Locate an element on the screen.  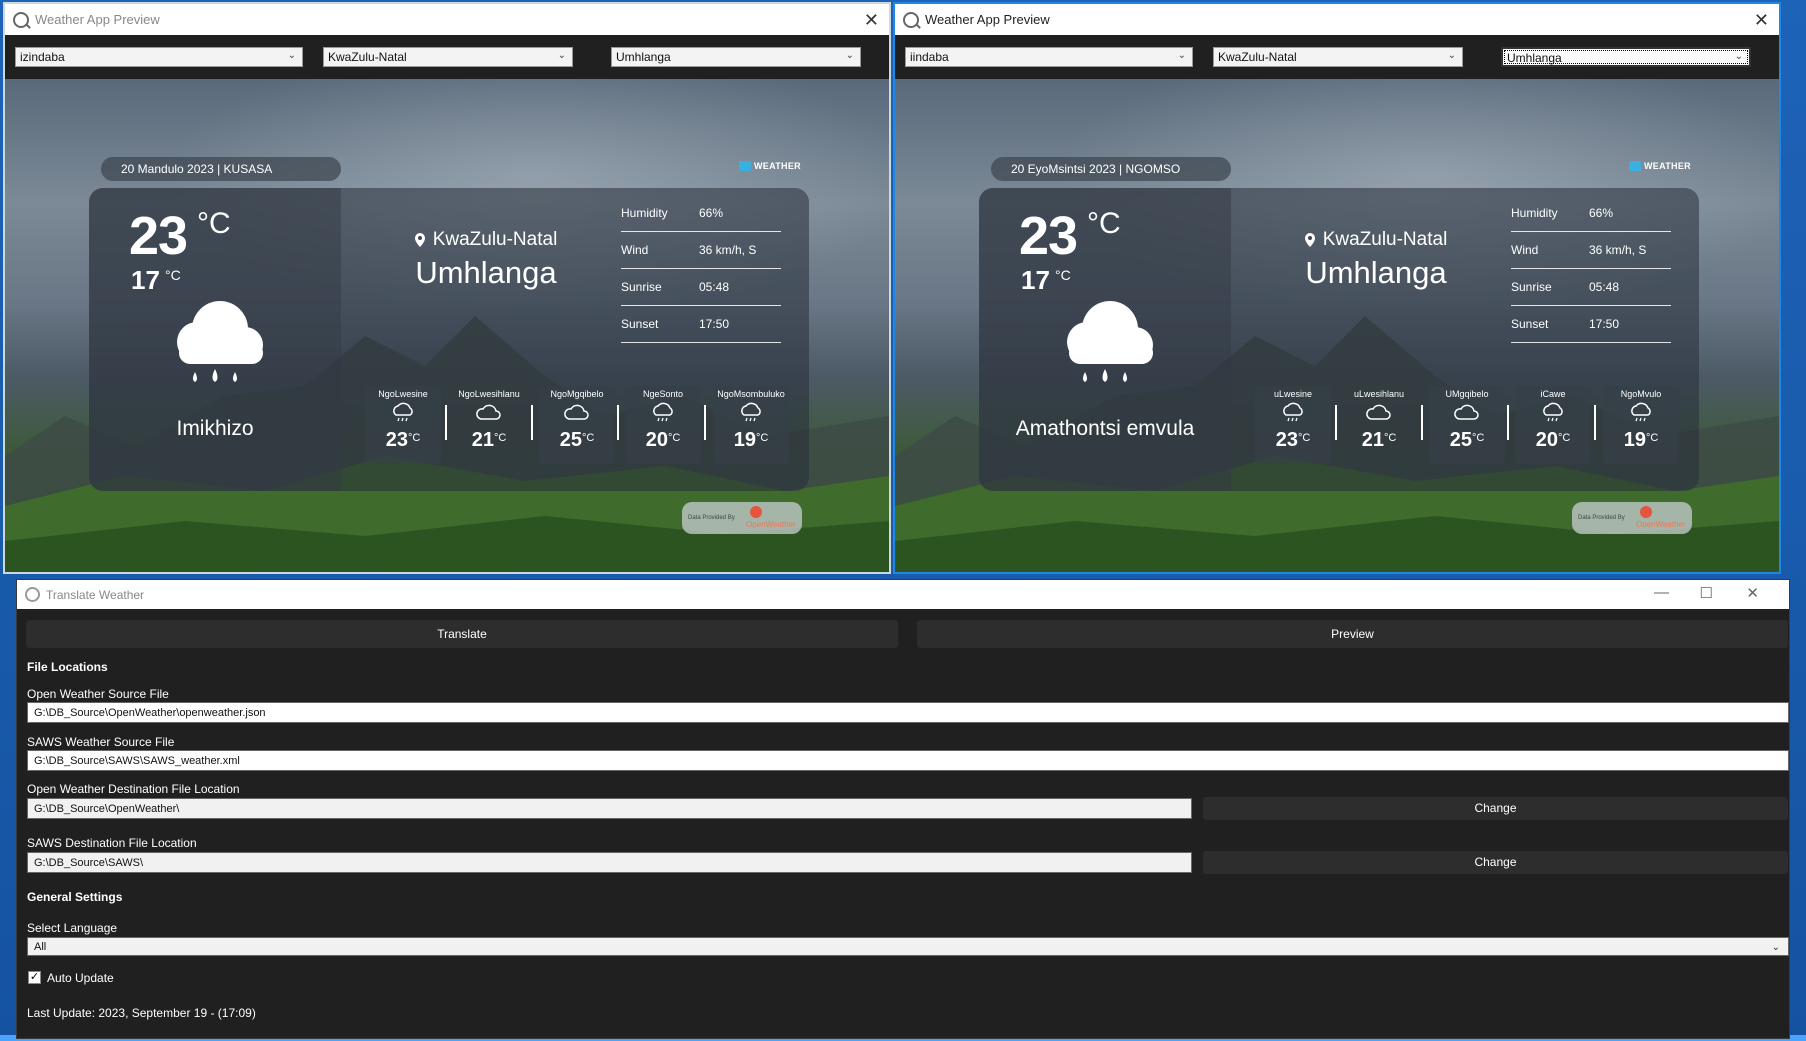
selector-bar: iindaba ⌄ KwaZulu-Natal ⌄ Umhlanga ⌄ is located at coordinates (1337, 57).